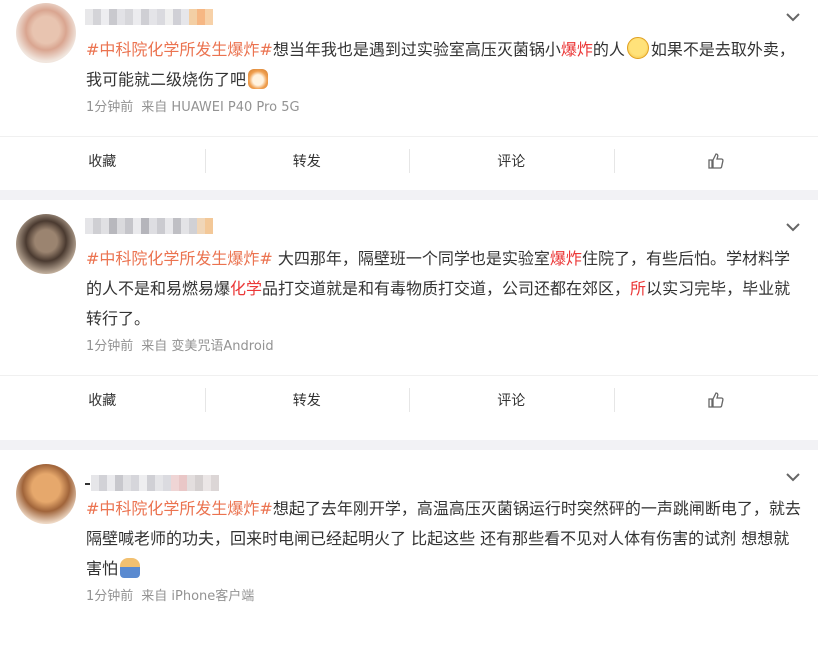 The image size is (818, 650). I want to click on keyword-highlight: 化学, so click(246, 288).